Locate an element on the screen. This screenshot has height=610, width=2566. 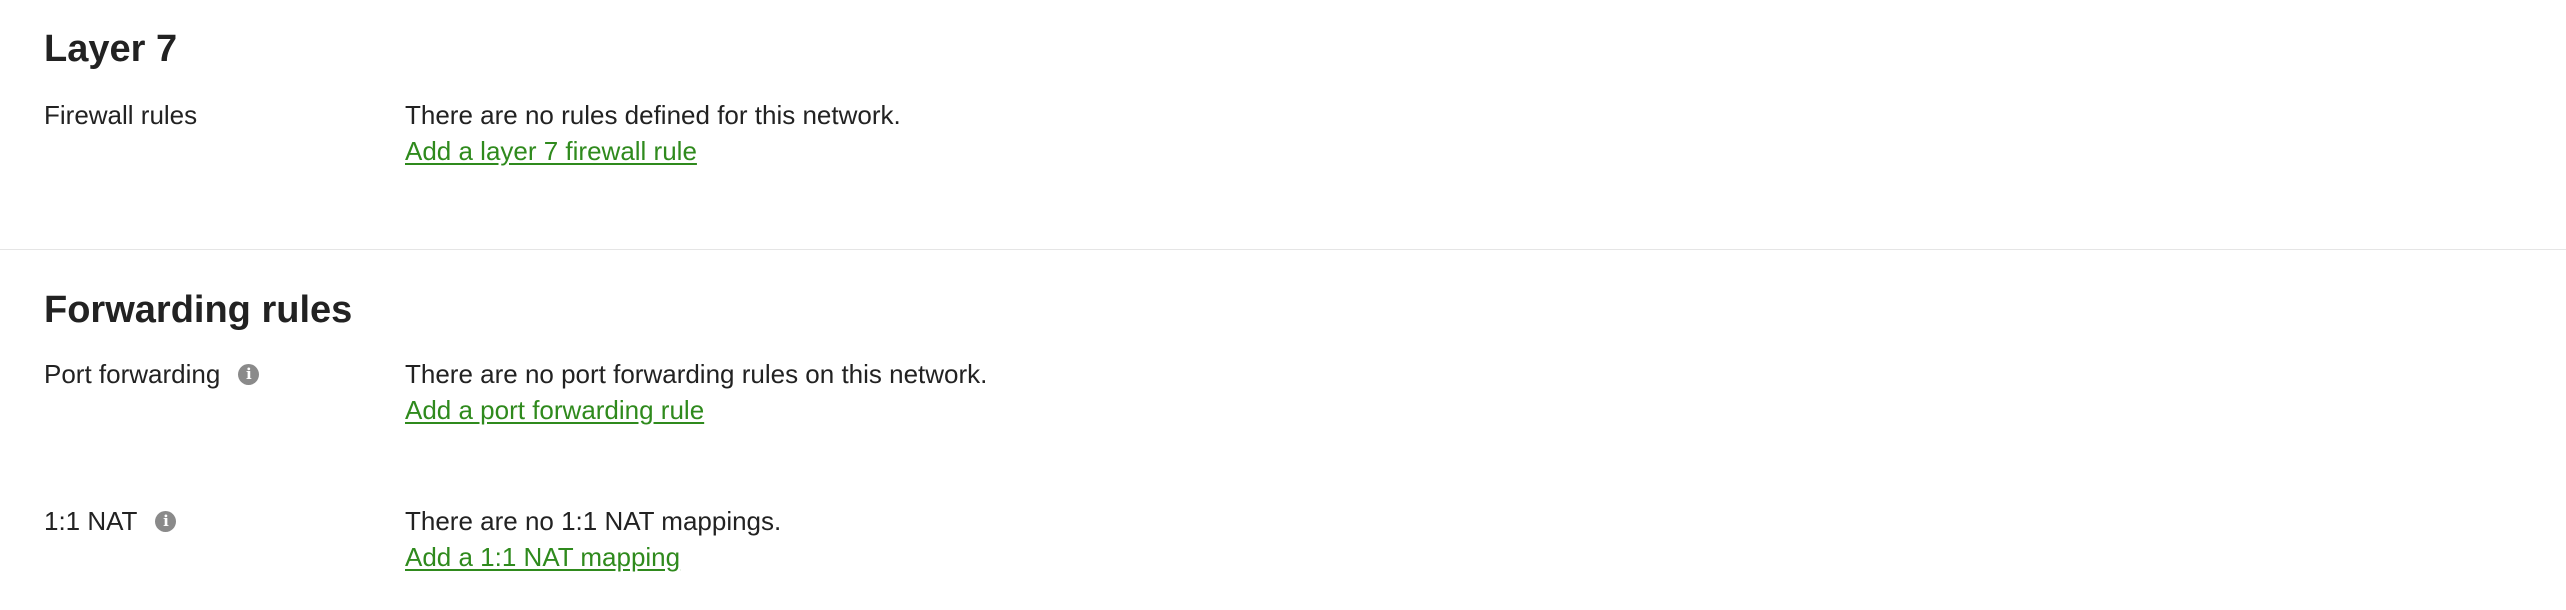
firewall-rules-label-text: Firewall rules is located at coordinates (121, 115).